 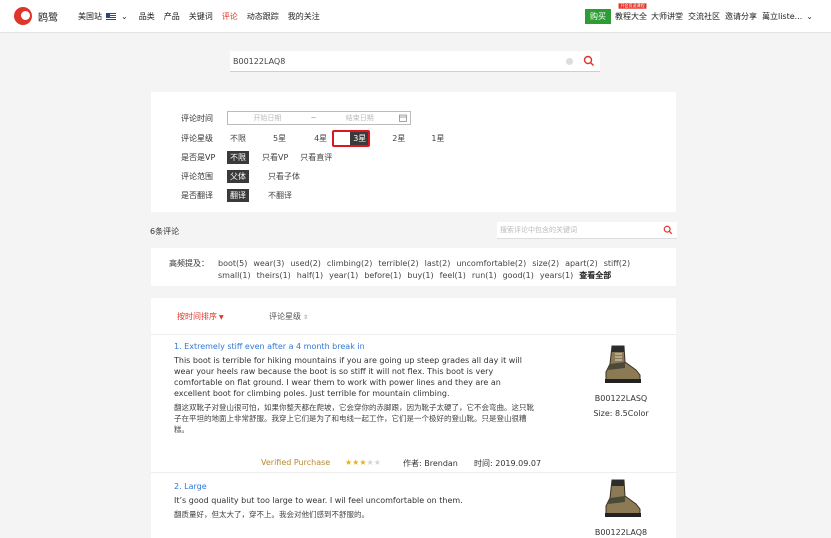 I want to click on vp-option-direct-only: 只看直评, so click(x=316, y=157).